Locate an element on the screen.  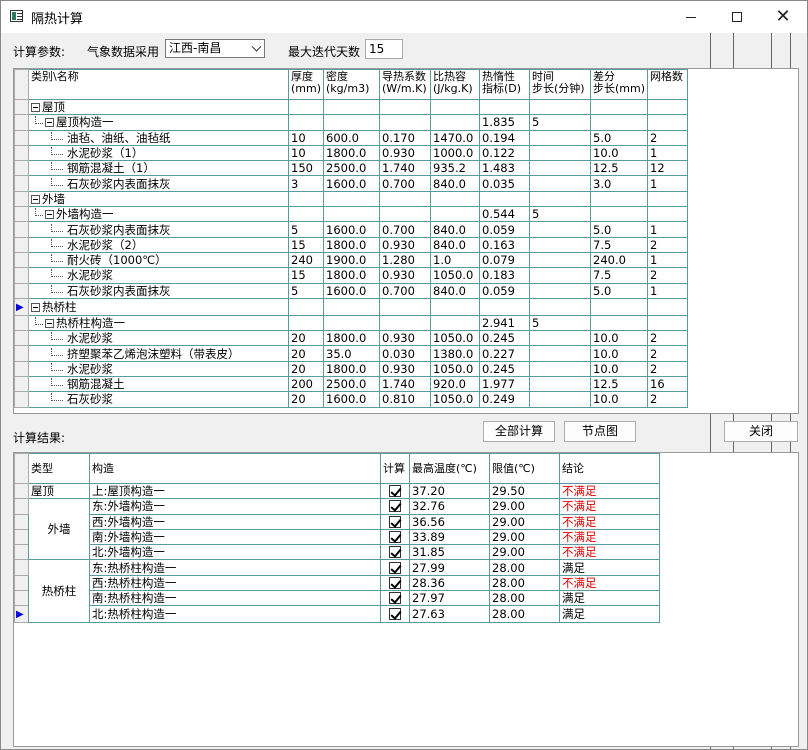
table-row: 钢筋混凝土（1） 150 2500.0 1.740 935.2 1.483 12.5 12 is located at coordinates (353, 168).